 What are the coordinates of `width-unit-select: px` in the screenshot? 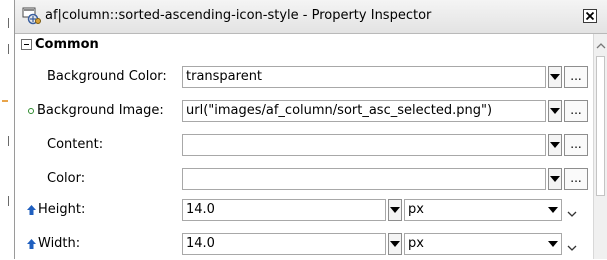 It's located at (483, 244).